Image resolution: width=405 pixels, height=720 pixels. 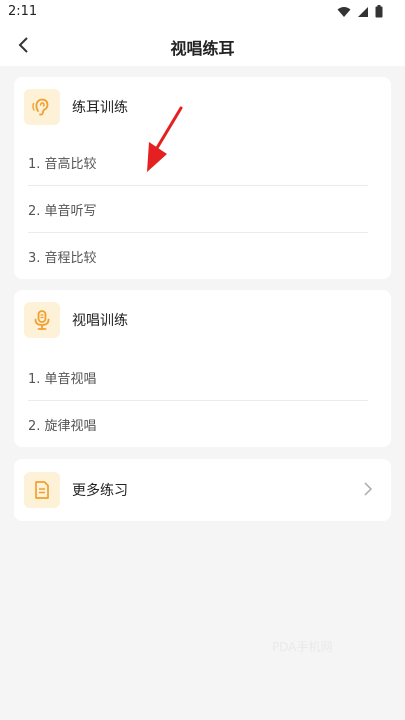 What do you see at coordinates (165, 139) in the screenshot?
I see `annotation-arrow-icon` at bounding box center [165, 139].